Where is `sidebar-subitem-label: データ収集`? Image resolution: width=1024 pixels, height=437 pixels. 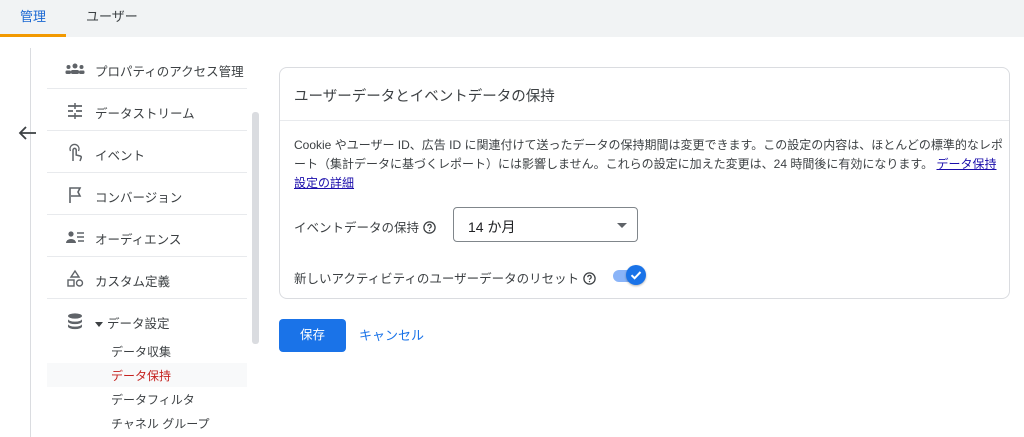
sidebar-subitem-label: データ収集 is located at coordinates (141, 352).